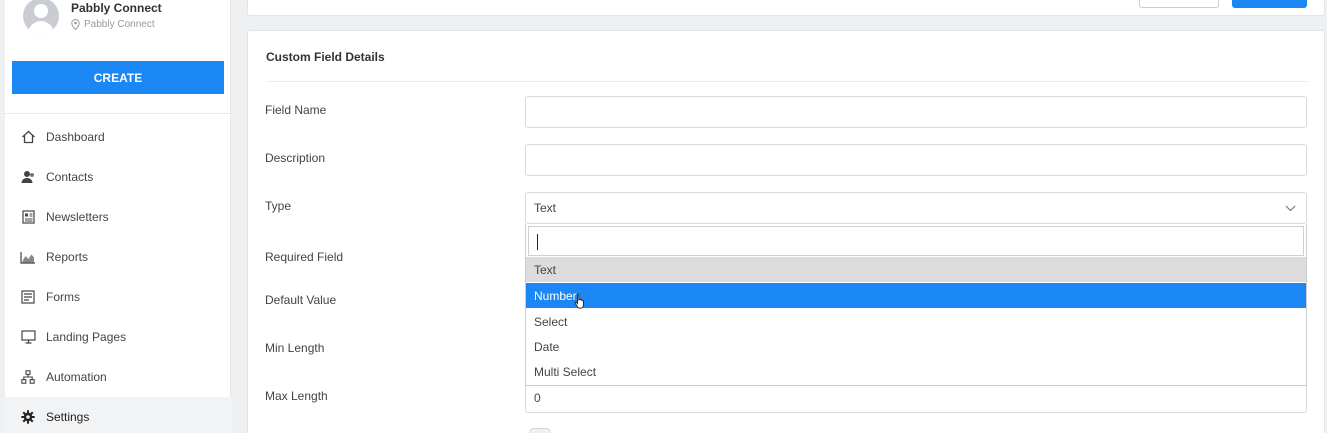 The width and height of the screenshot is (1327, 433). Describe the element at coordinates (118, 415) in the screenshot. I see `sidebar-item-settings: Settings` at that location.